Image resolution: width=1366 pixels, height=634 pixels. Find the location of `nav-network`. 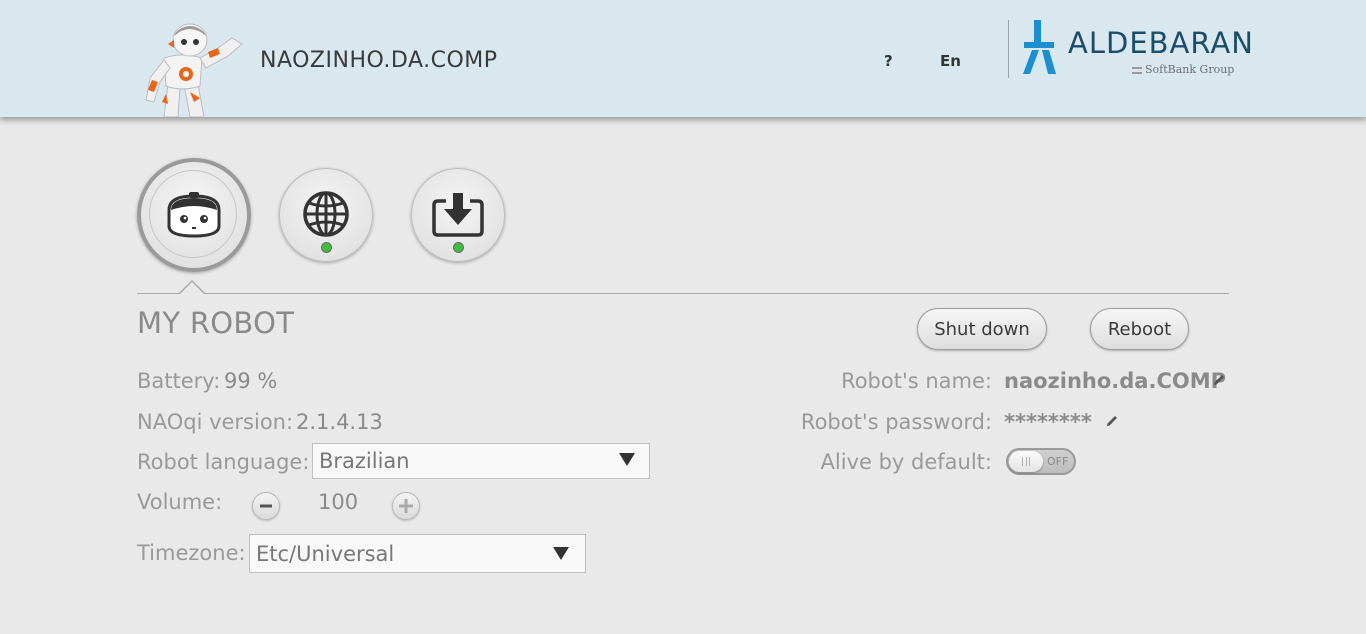

nav-network is located at coordinates (326, 215).